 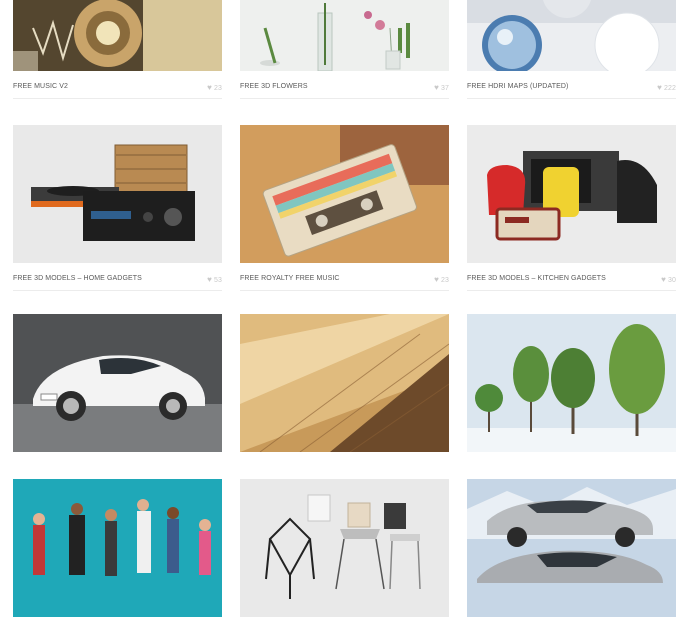 I want to click on people-thumbnail, so click(x=117, y=548).